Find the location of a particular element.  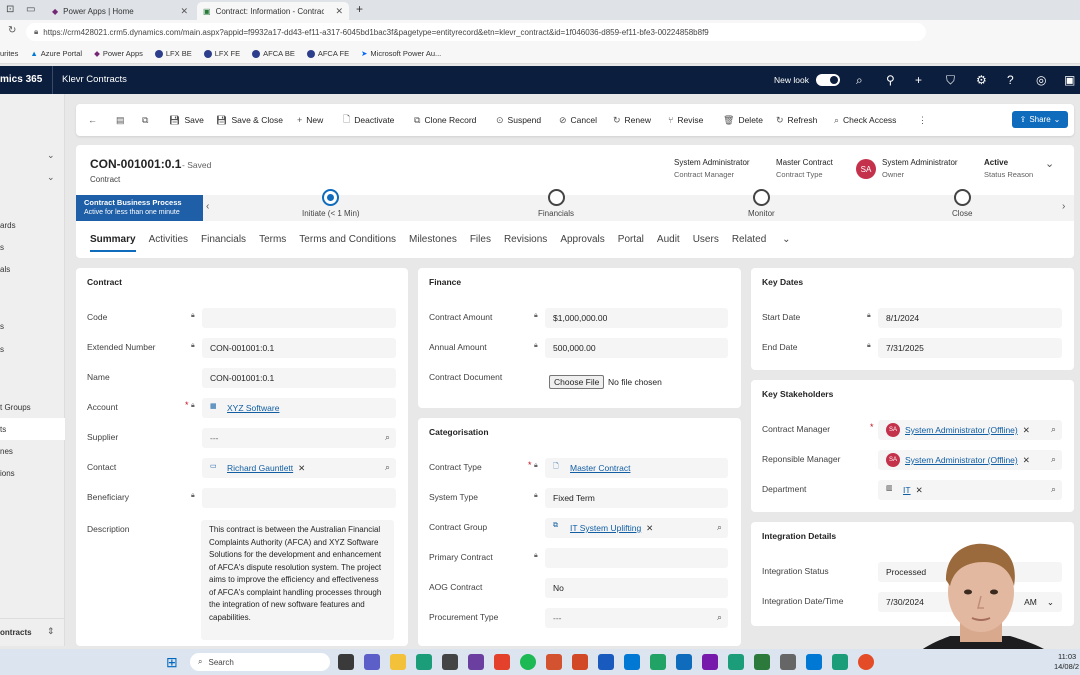

add-icon: + is located at coordinates (918, 80).